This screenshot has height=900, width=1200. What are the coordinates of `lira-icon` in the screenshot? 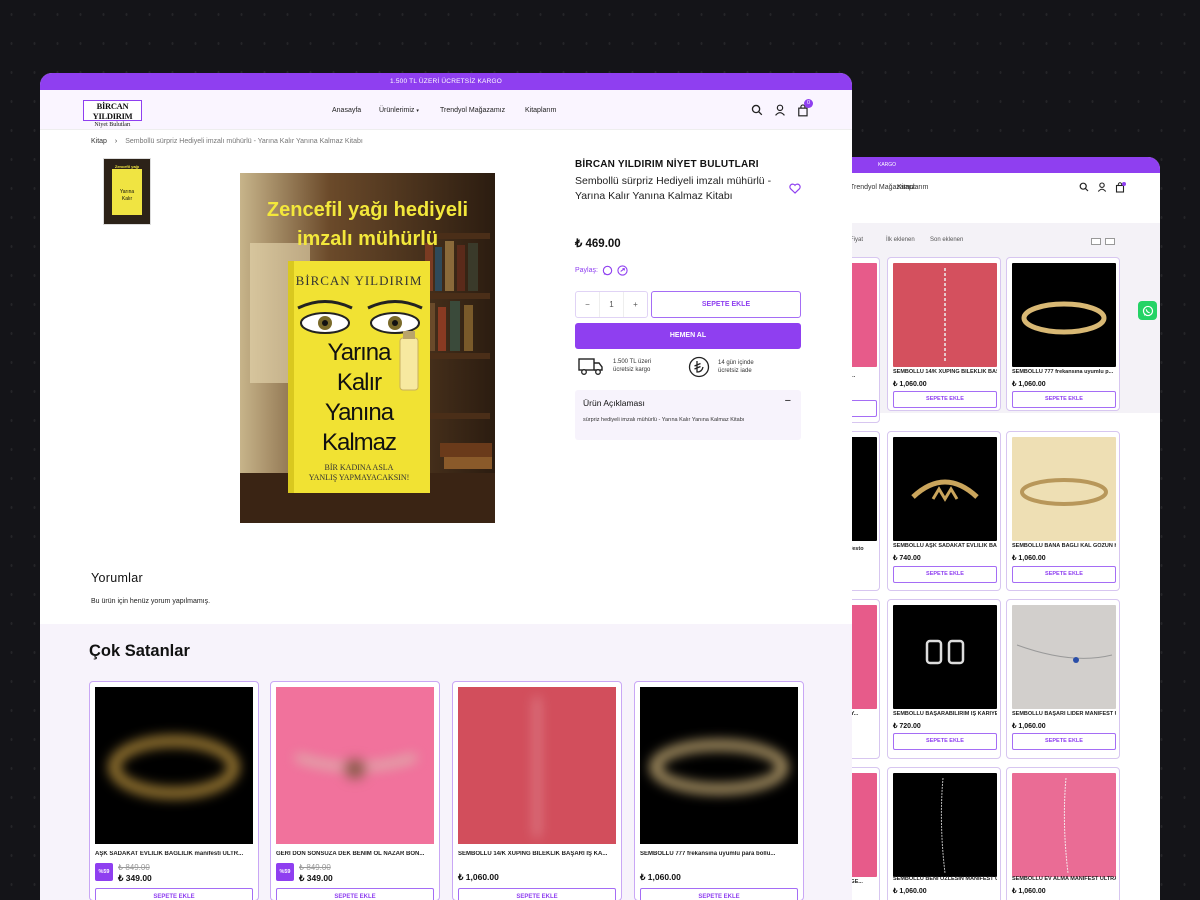 It's located at (699, 367).